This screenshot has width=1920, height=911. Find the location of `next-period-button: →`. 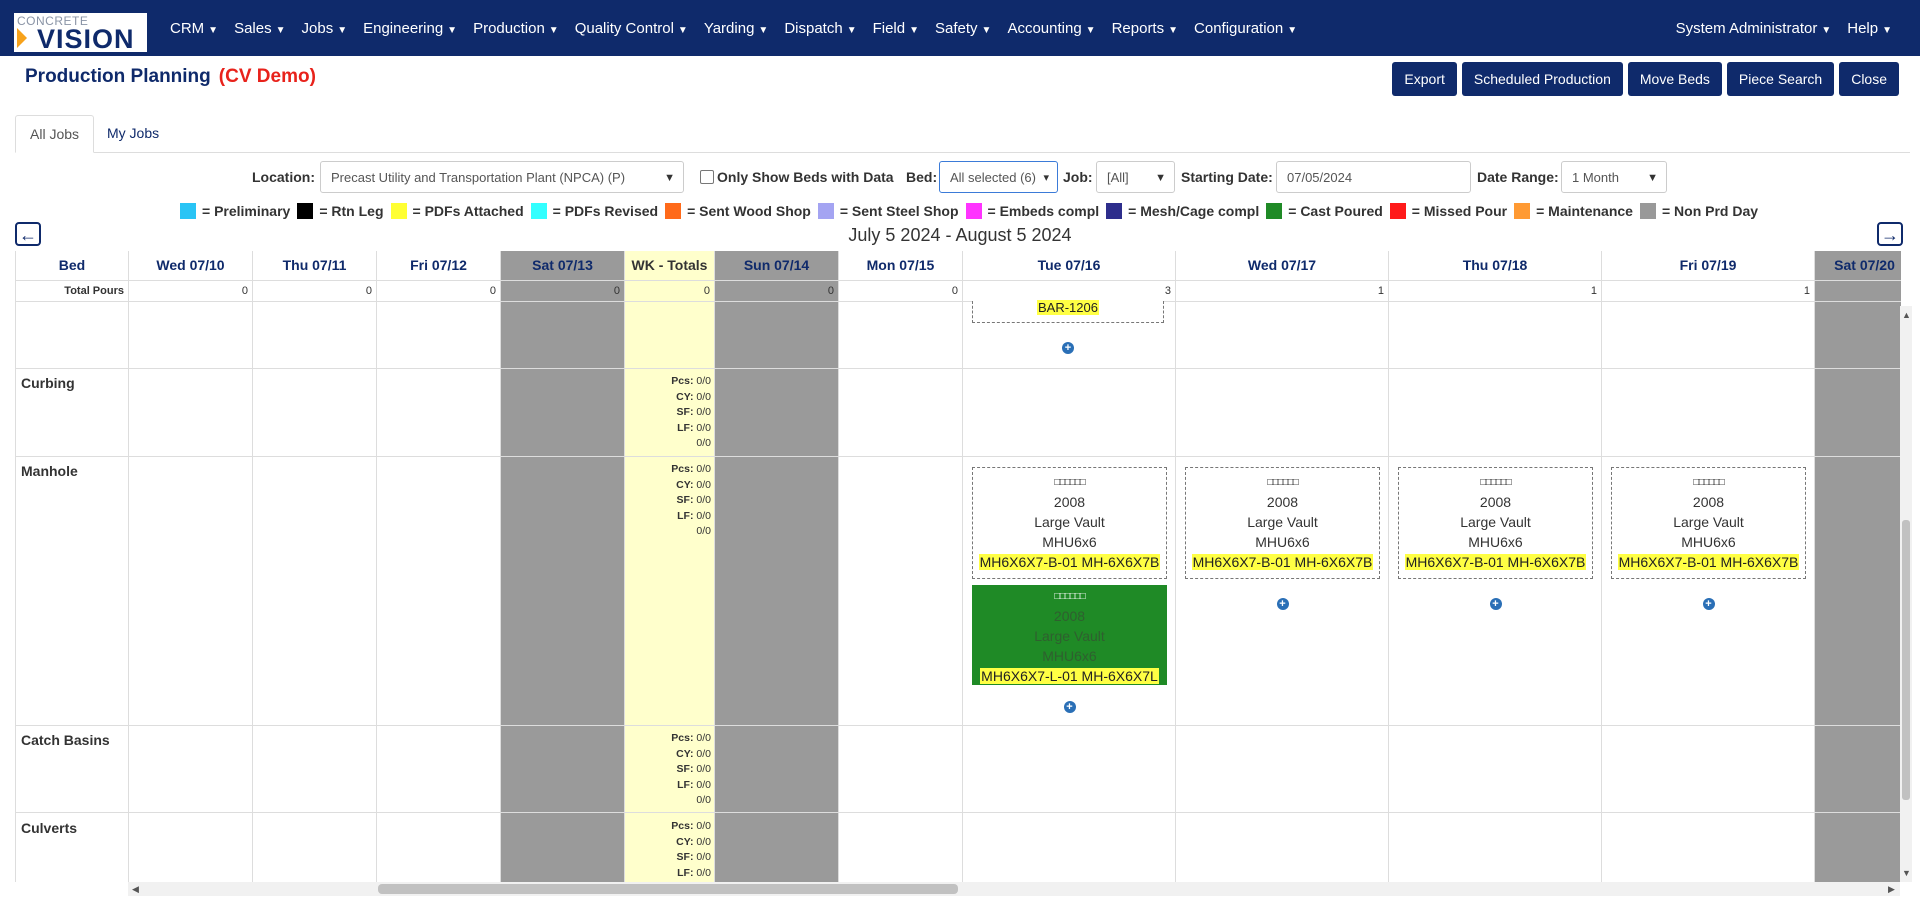

next-period-button: → is located at coordinates (1890, 234).